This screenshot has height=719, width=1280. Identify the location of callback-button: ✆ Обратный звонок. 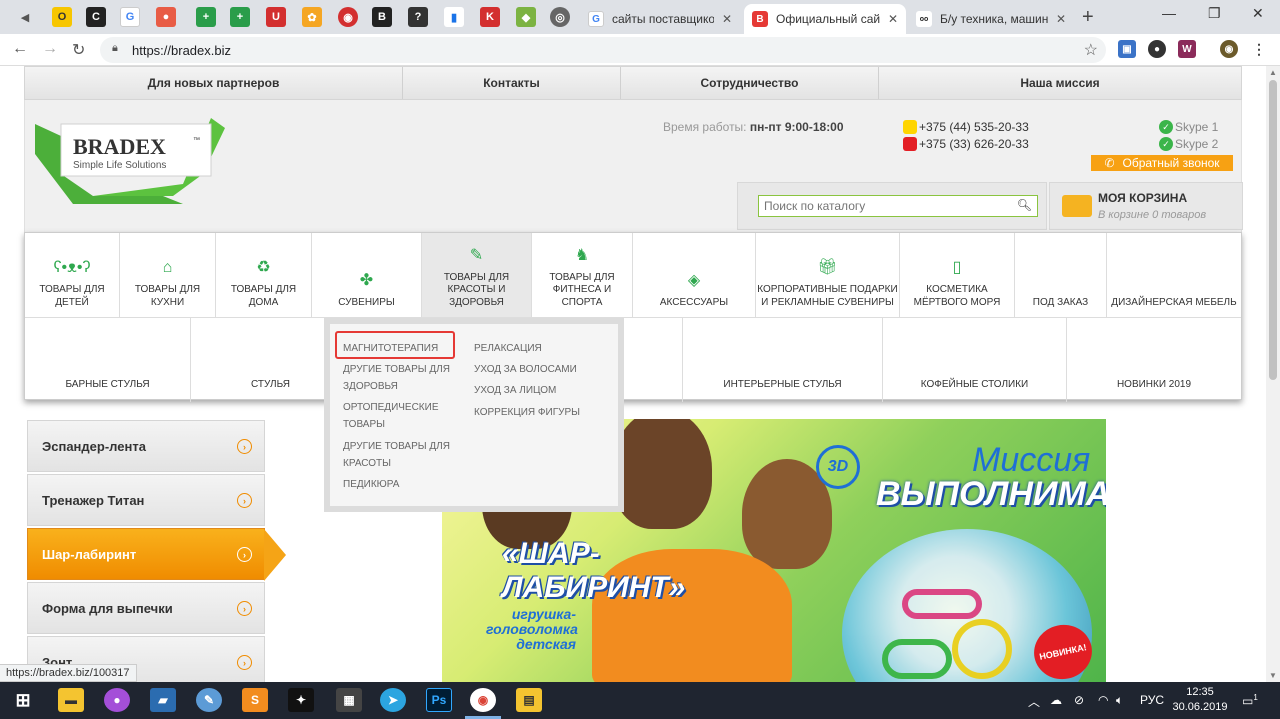
(1162, 163).